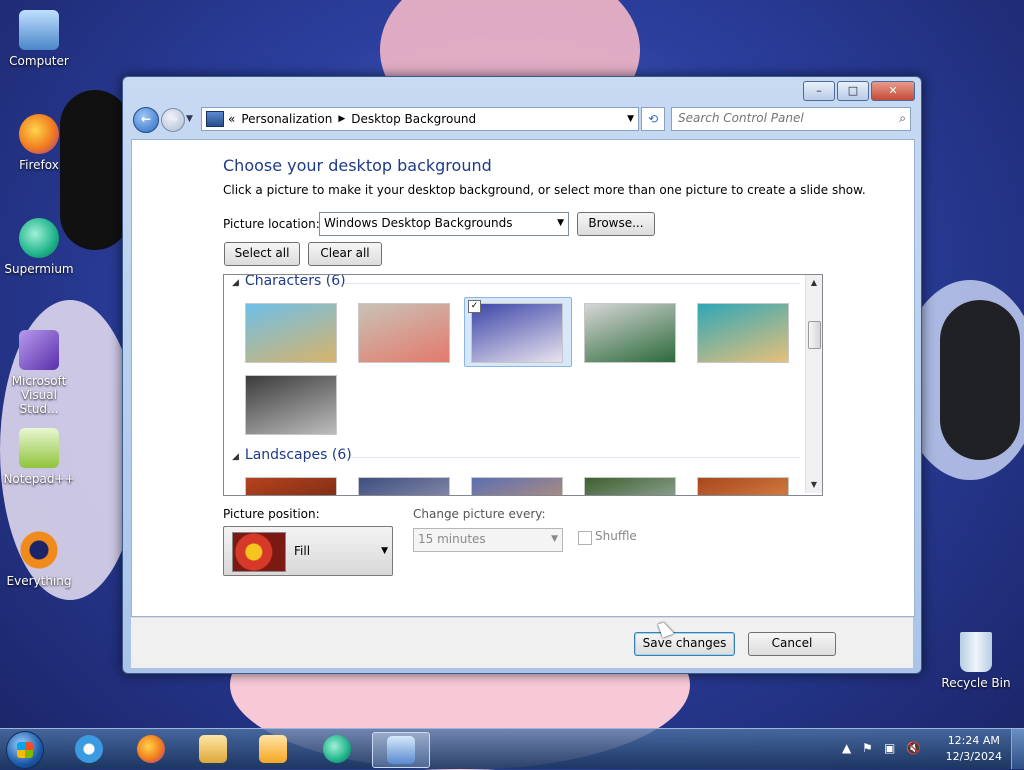  I want to click on breadcrumb-desktop-background: Desktop Background, so click(413, 119).